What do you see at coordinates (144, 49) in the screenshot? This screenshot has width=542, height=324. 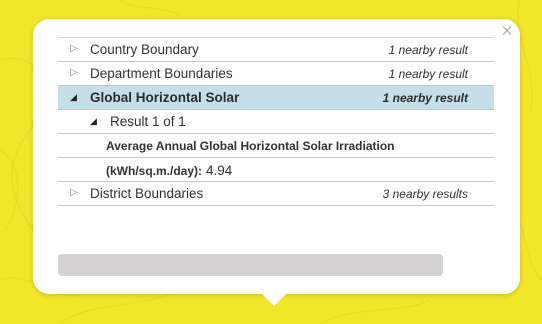 I see `layer-name: Country Boundary` at bounding box center [144, 49].